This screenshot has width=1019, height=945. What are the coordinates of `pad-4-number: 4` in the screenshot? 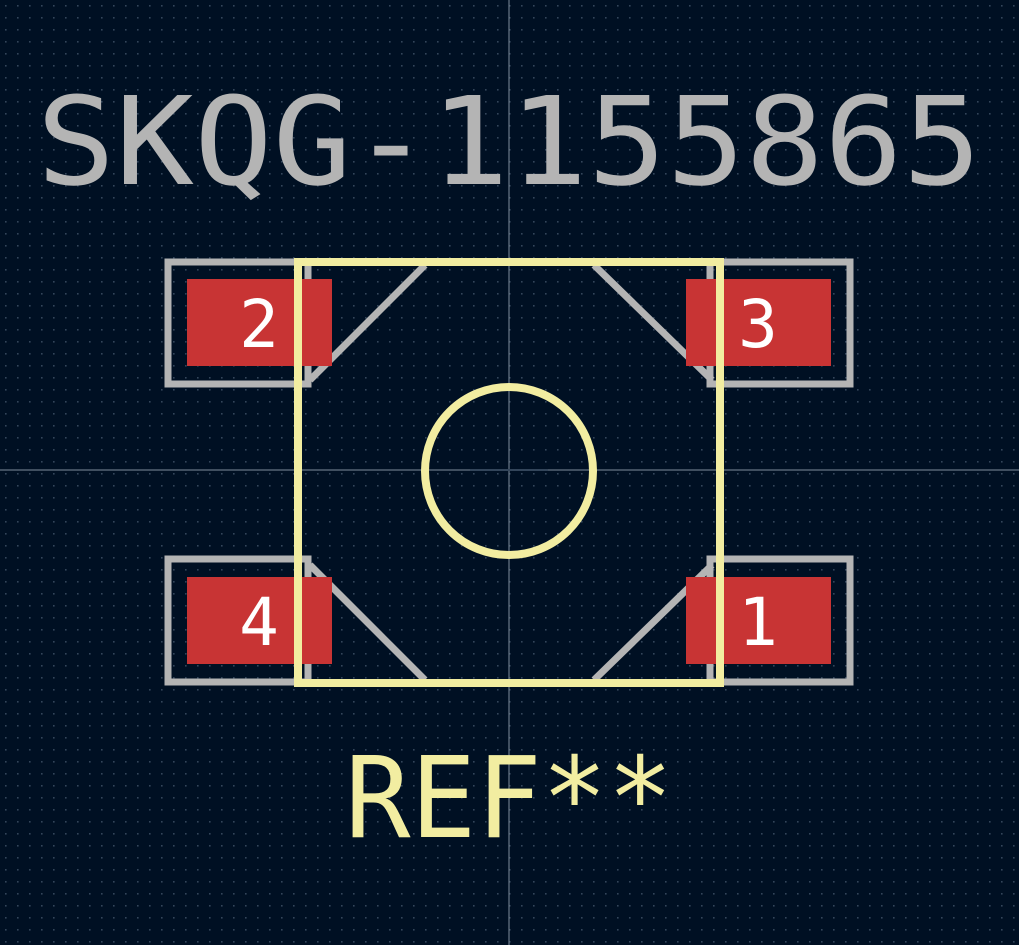 It's located at (259, 622).